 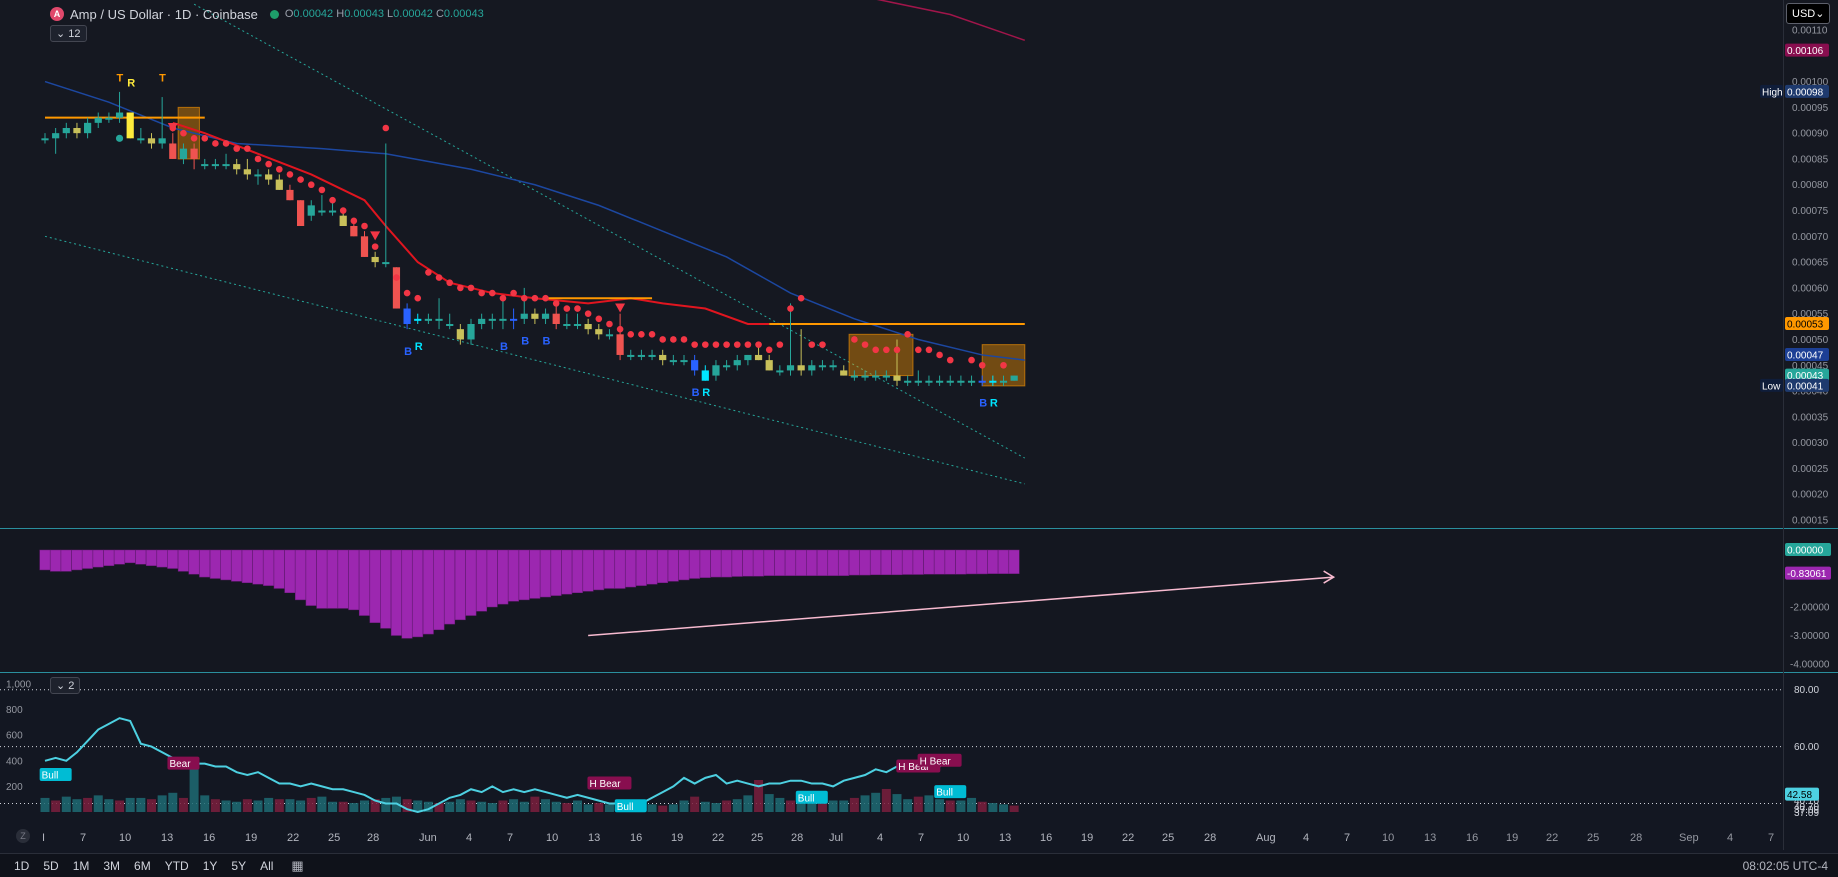 I want to click on clock-readout: 08:02:05 UTC-4, so click(x=1785, y=866).